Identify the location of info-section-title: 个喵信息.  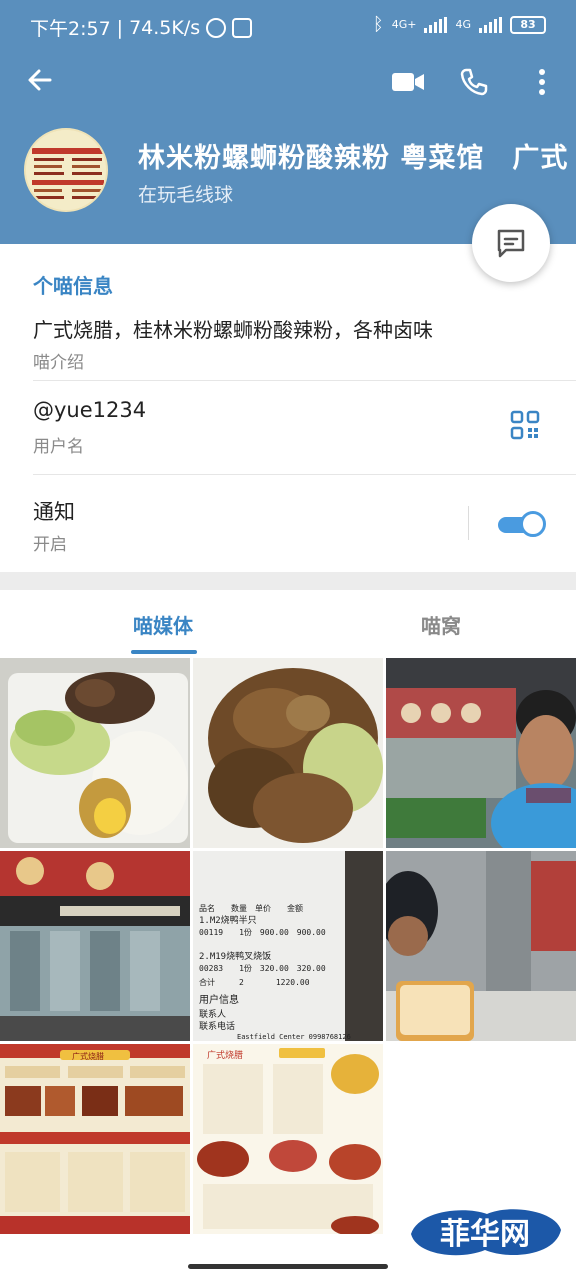
(73, 286).